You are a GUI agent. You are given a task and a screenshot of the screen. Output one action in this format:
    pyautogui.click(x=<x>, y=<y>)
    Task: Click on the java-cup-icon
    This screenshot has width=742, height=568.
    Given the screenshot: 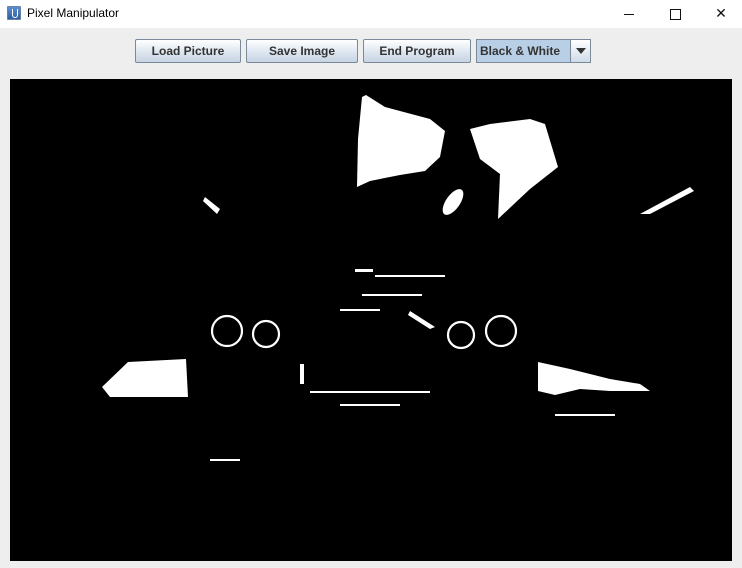 What is the action you would take?
    pyautogui.click(x=14, y=13)
    